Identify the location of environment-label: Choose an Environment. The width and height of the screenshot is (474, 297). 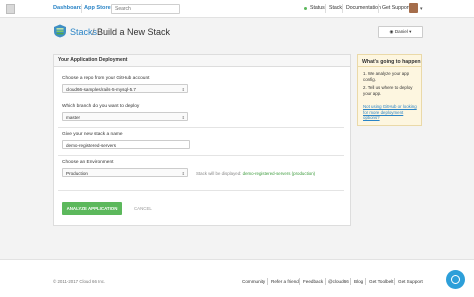
(88, 162).